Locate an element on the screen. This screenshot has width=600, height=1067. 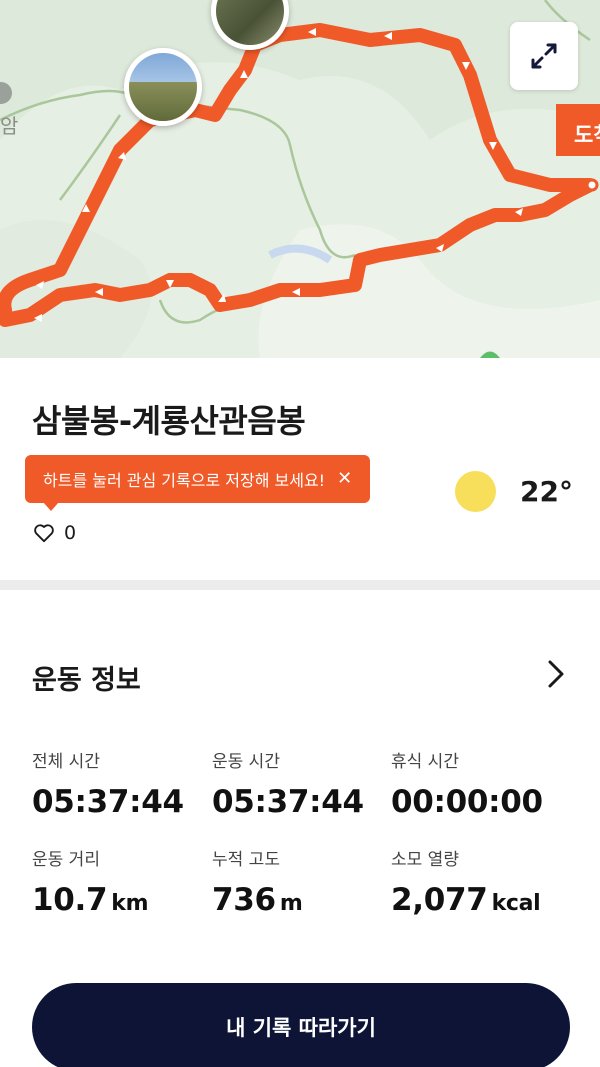
stat-label: 소모 열량 is located at coordinates (425, 860).